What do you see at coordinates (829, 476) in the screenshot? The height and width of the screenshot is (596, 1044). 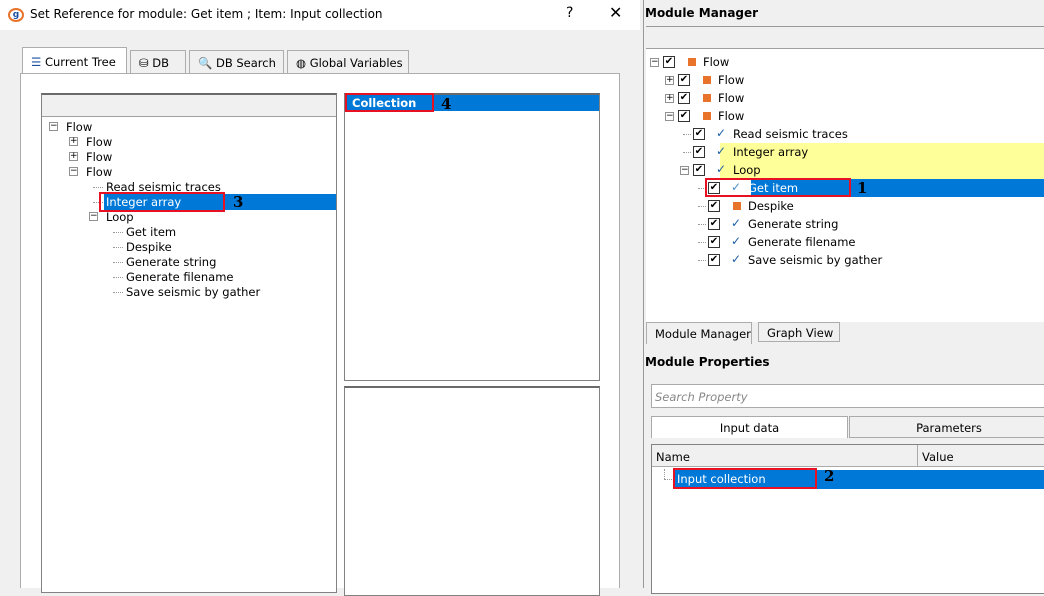 I see `annotation-number-2: 2` at bounding box center [829, 476].